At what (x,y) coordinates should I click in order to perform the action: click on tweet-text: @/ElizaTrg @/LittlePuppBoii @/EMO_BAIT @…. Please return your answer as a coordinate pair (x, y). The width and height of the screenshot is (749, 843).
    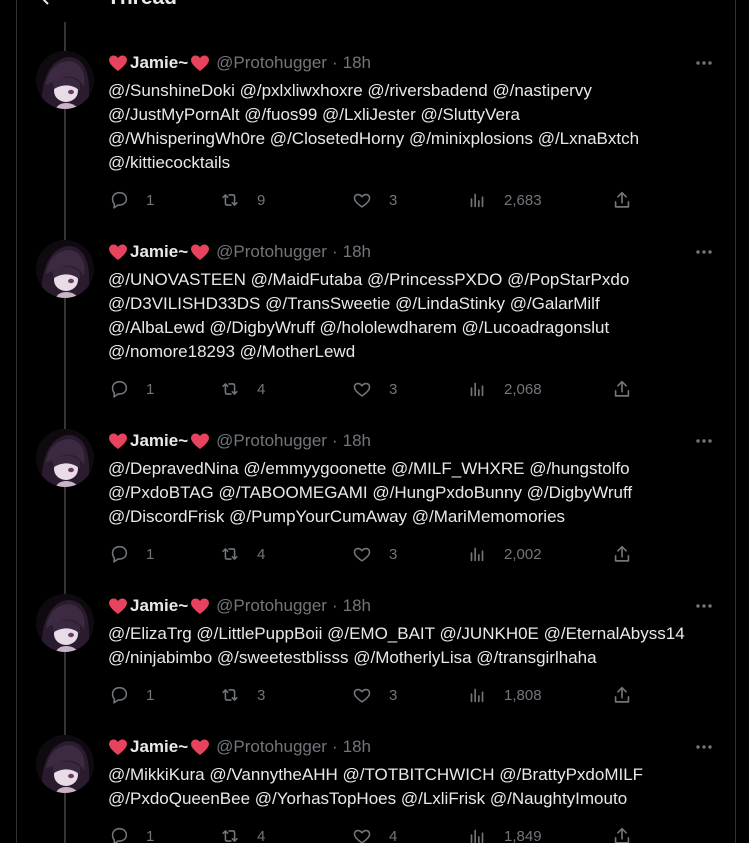
    Looking at the image, I should click on (418, 646).